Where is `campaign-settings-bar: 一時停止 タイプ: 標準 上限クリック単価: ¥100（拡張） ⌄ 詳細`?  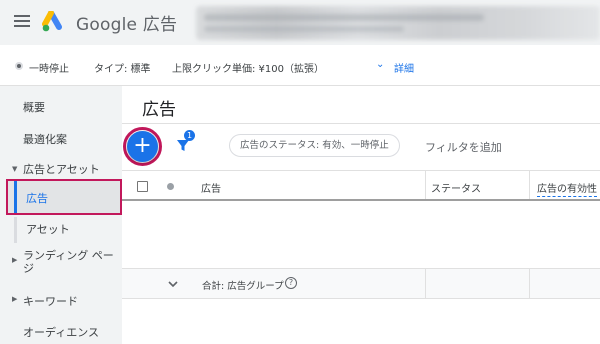 campaign-settings-bar: 一時停止 タイプ: 標準 上限クリック単価: ¥100（拡張） ⌄ 詳細 is located at coordinates (300, 65).